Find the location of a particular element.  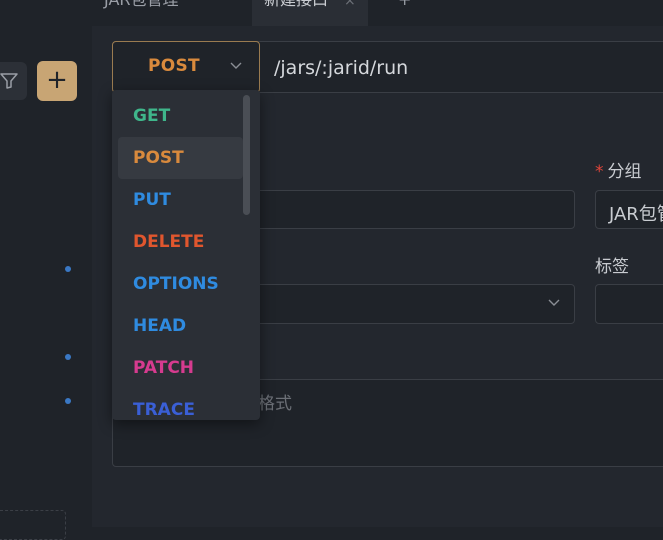

tab-label: JAR包管理 is located at coordinates (141, 4).